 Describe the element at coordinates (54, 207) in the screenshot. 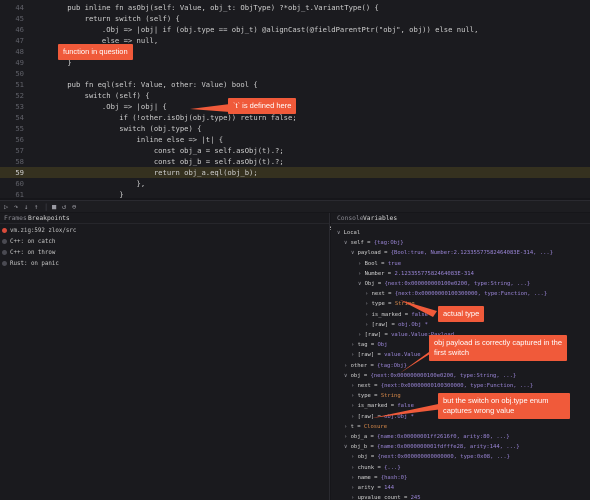

I see `stop-icon: ■` at that location.